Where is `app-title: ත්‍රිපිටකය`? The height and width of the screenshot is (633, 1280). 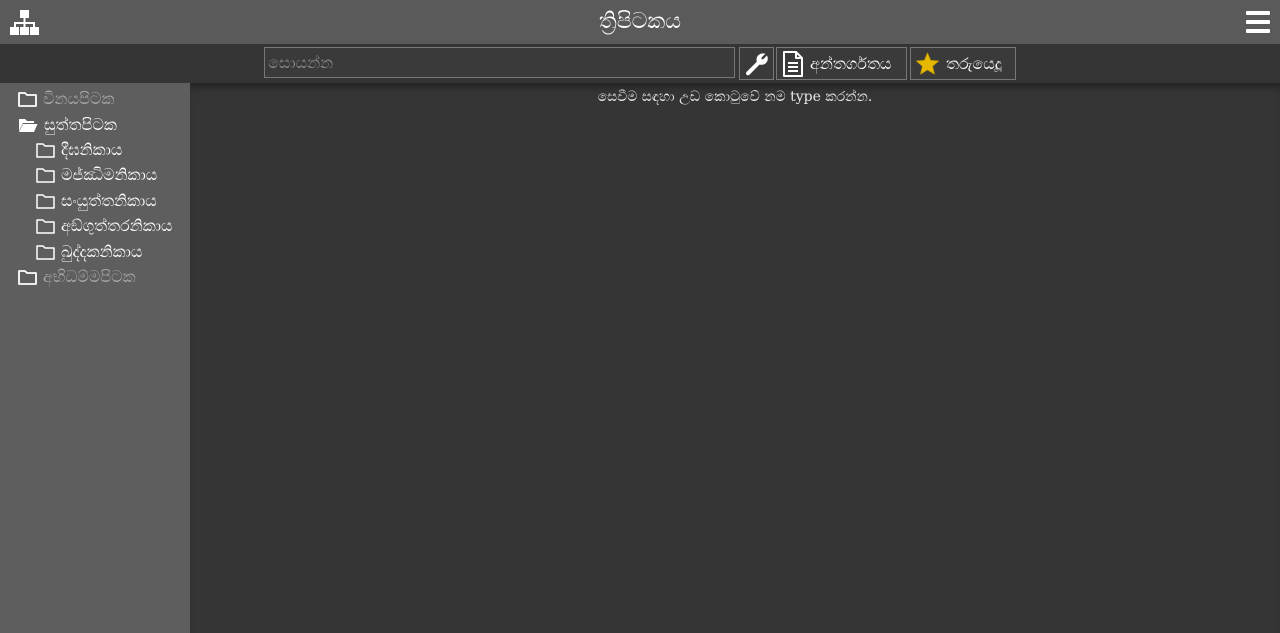
app-title: ත්‍රිපිටකය is located at coordinates (640, 21).